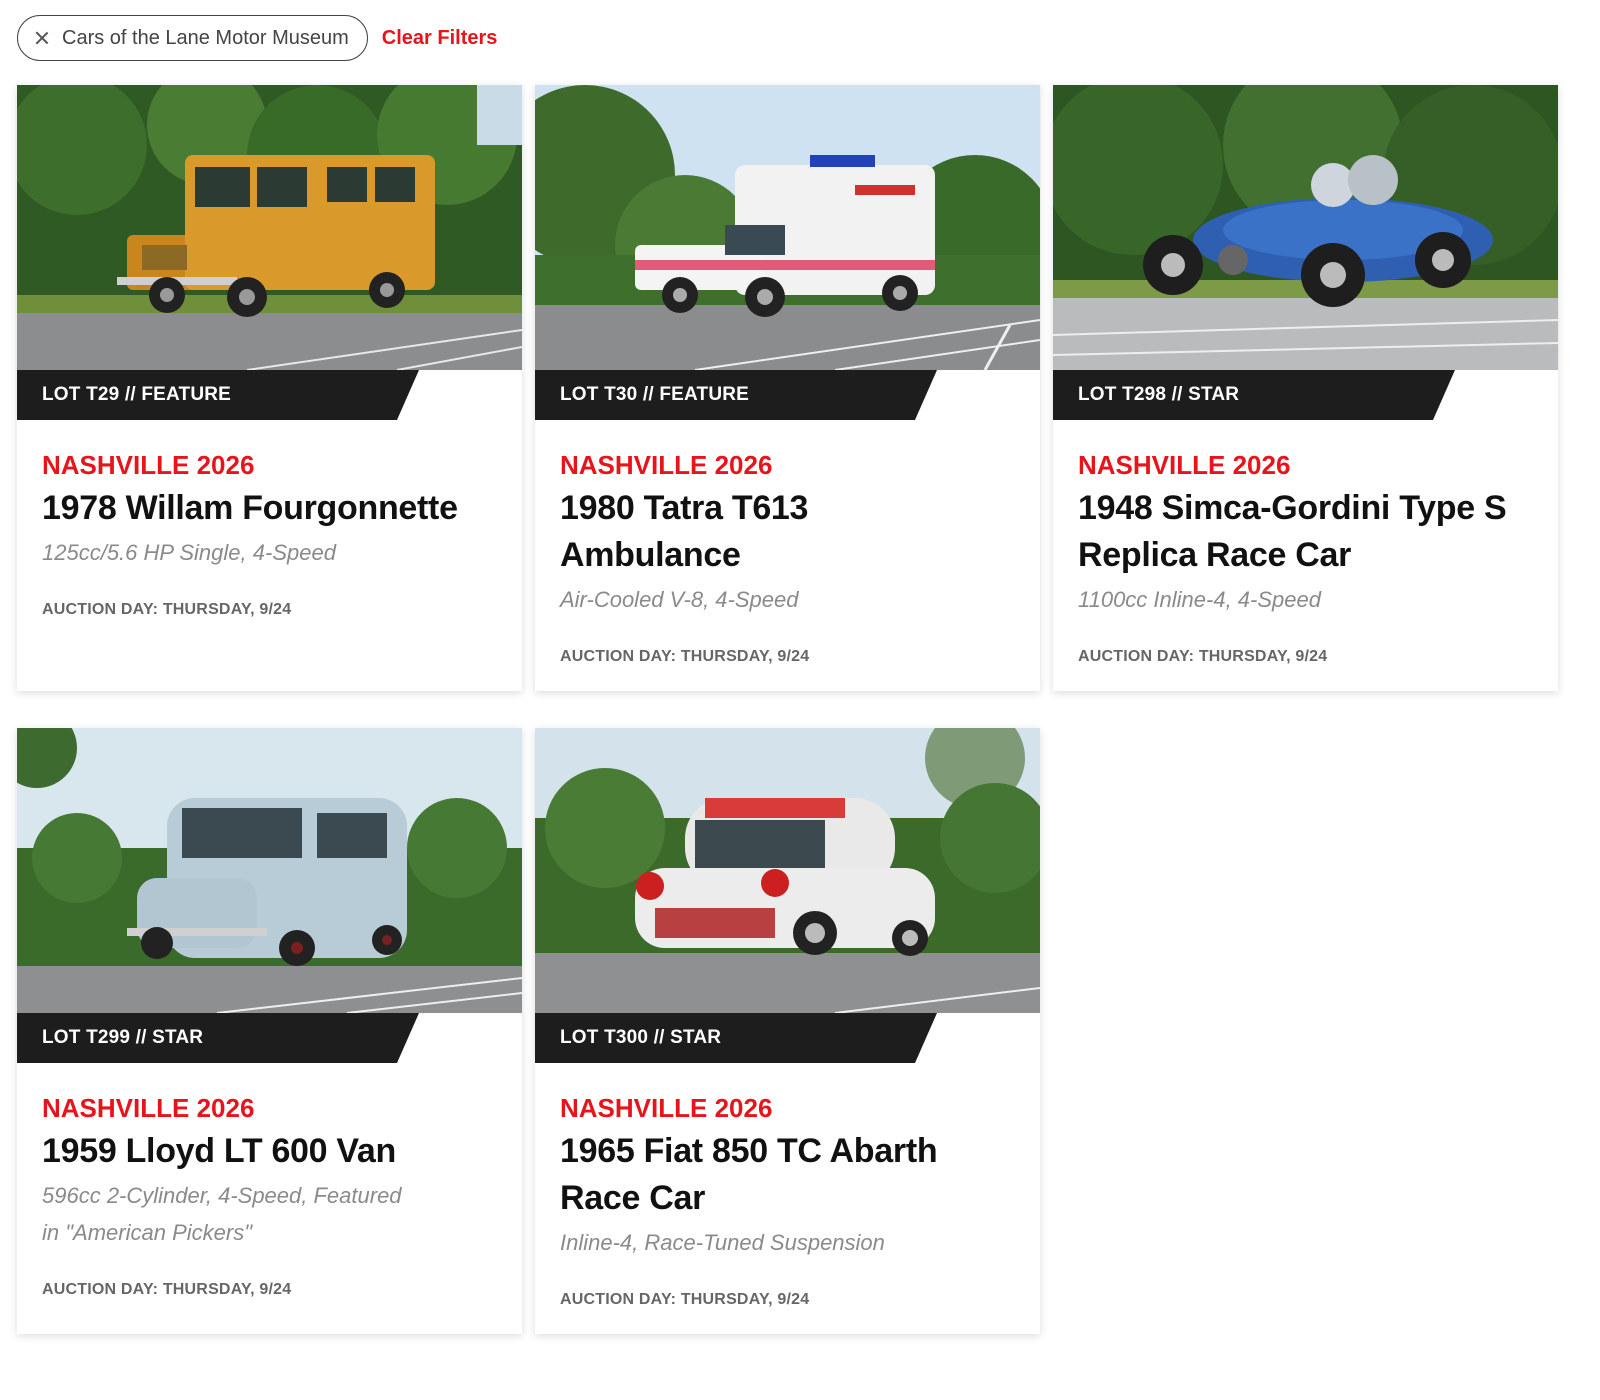 This screenshot has width=1600, height=1400. Describe the element at coordinates (269, 1038) in the screenshot. I see `lot-band: LOT T299 // STAR` at that location.